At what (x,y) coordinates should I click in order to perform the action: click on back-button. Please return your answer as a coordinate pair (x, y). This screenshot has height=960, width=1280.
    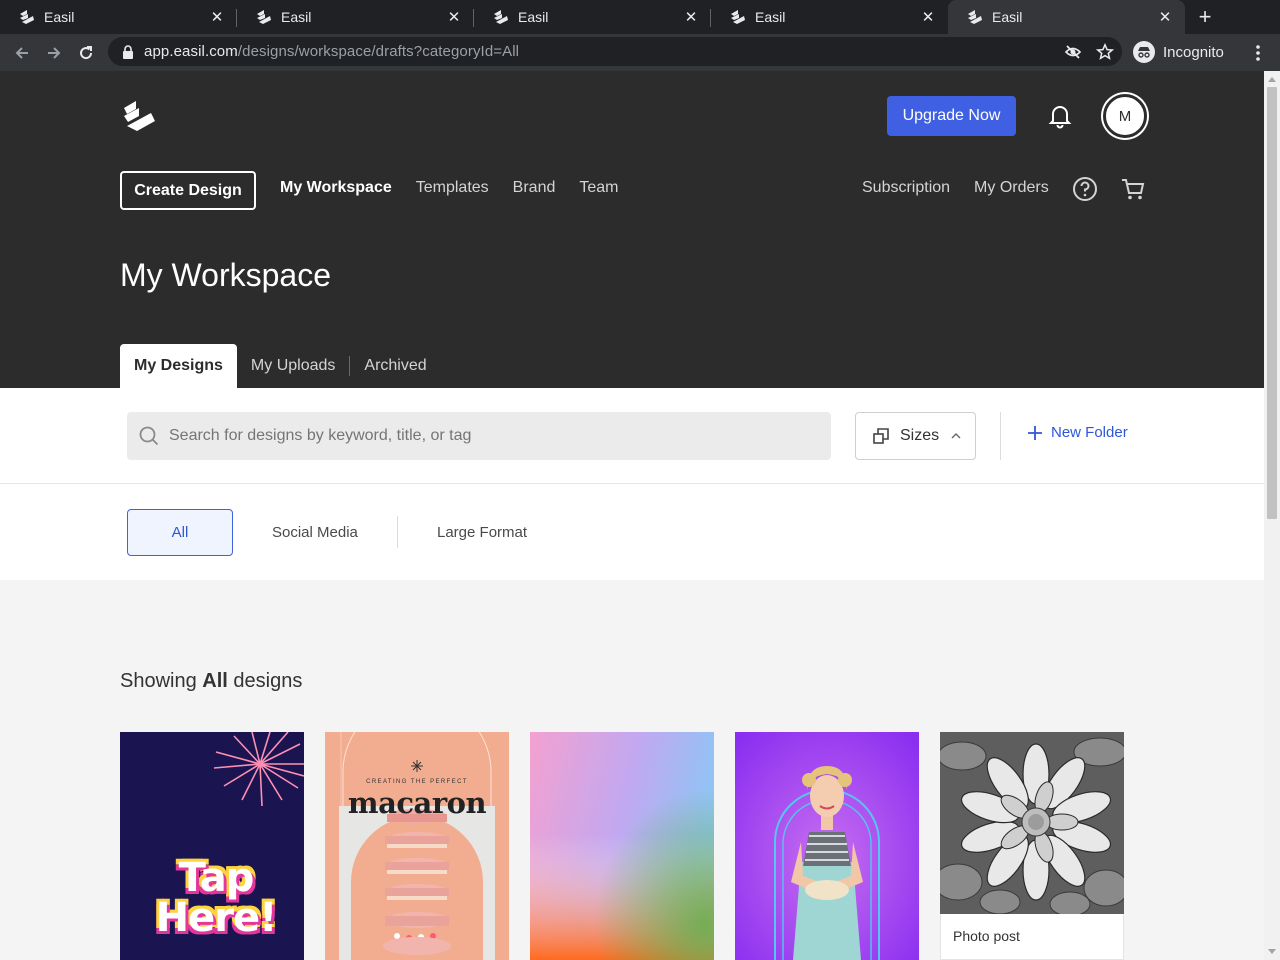
    Looking at the image, I should click on (22, 53).